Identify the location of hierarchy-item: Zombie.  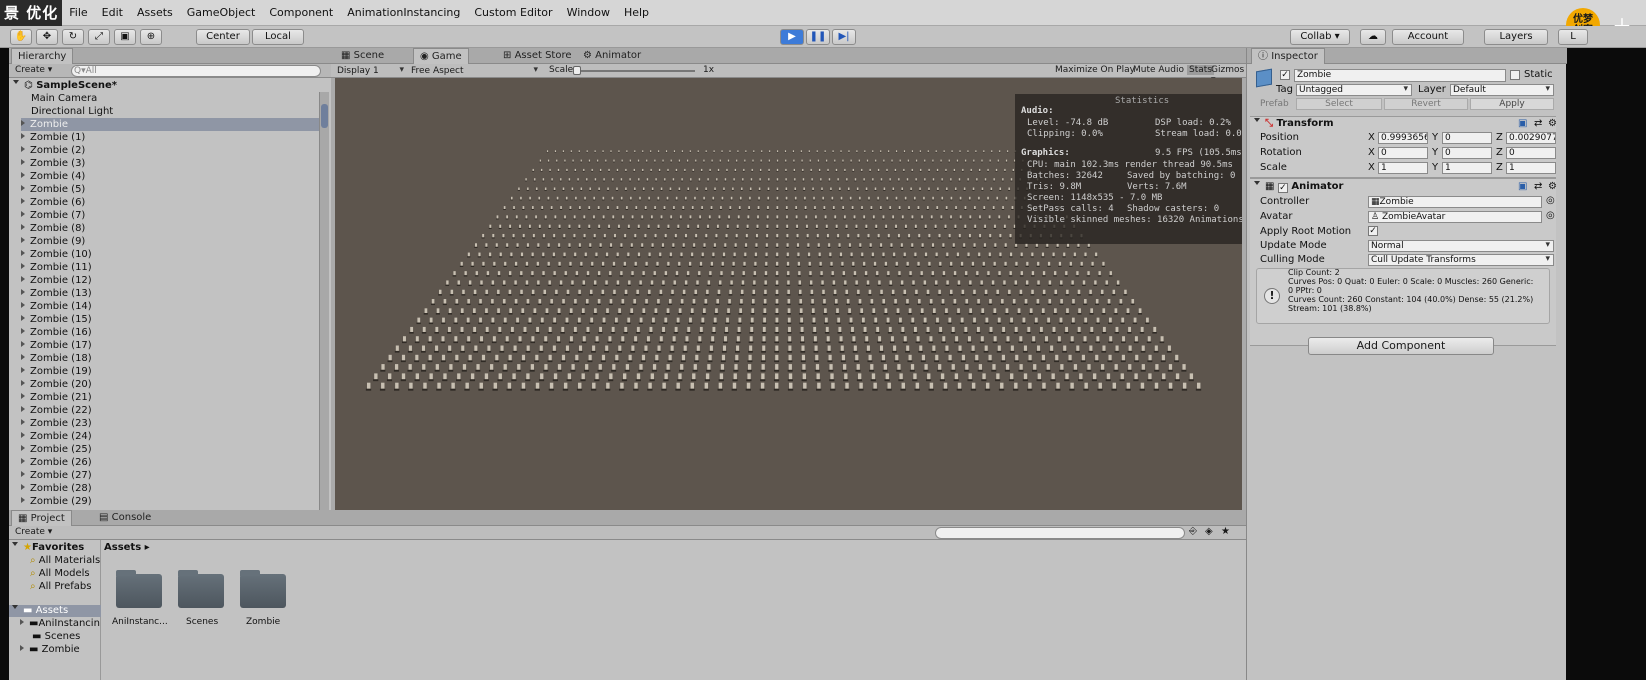
(171, 124).